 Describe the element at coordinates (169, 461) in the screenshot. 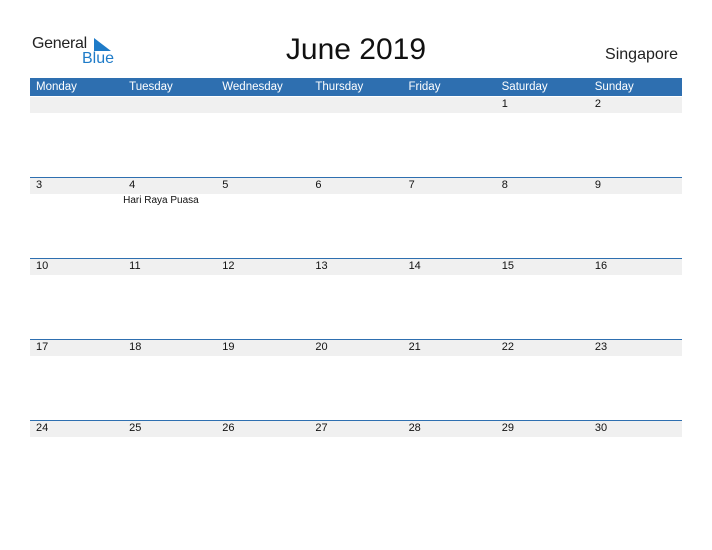

I see `day-cell: 25` at that location.